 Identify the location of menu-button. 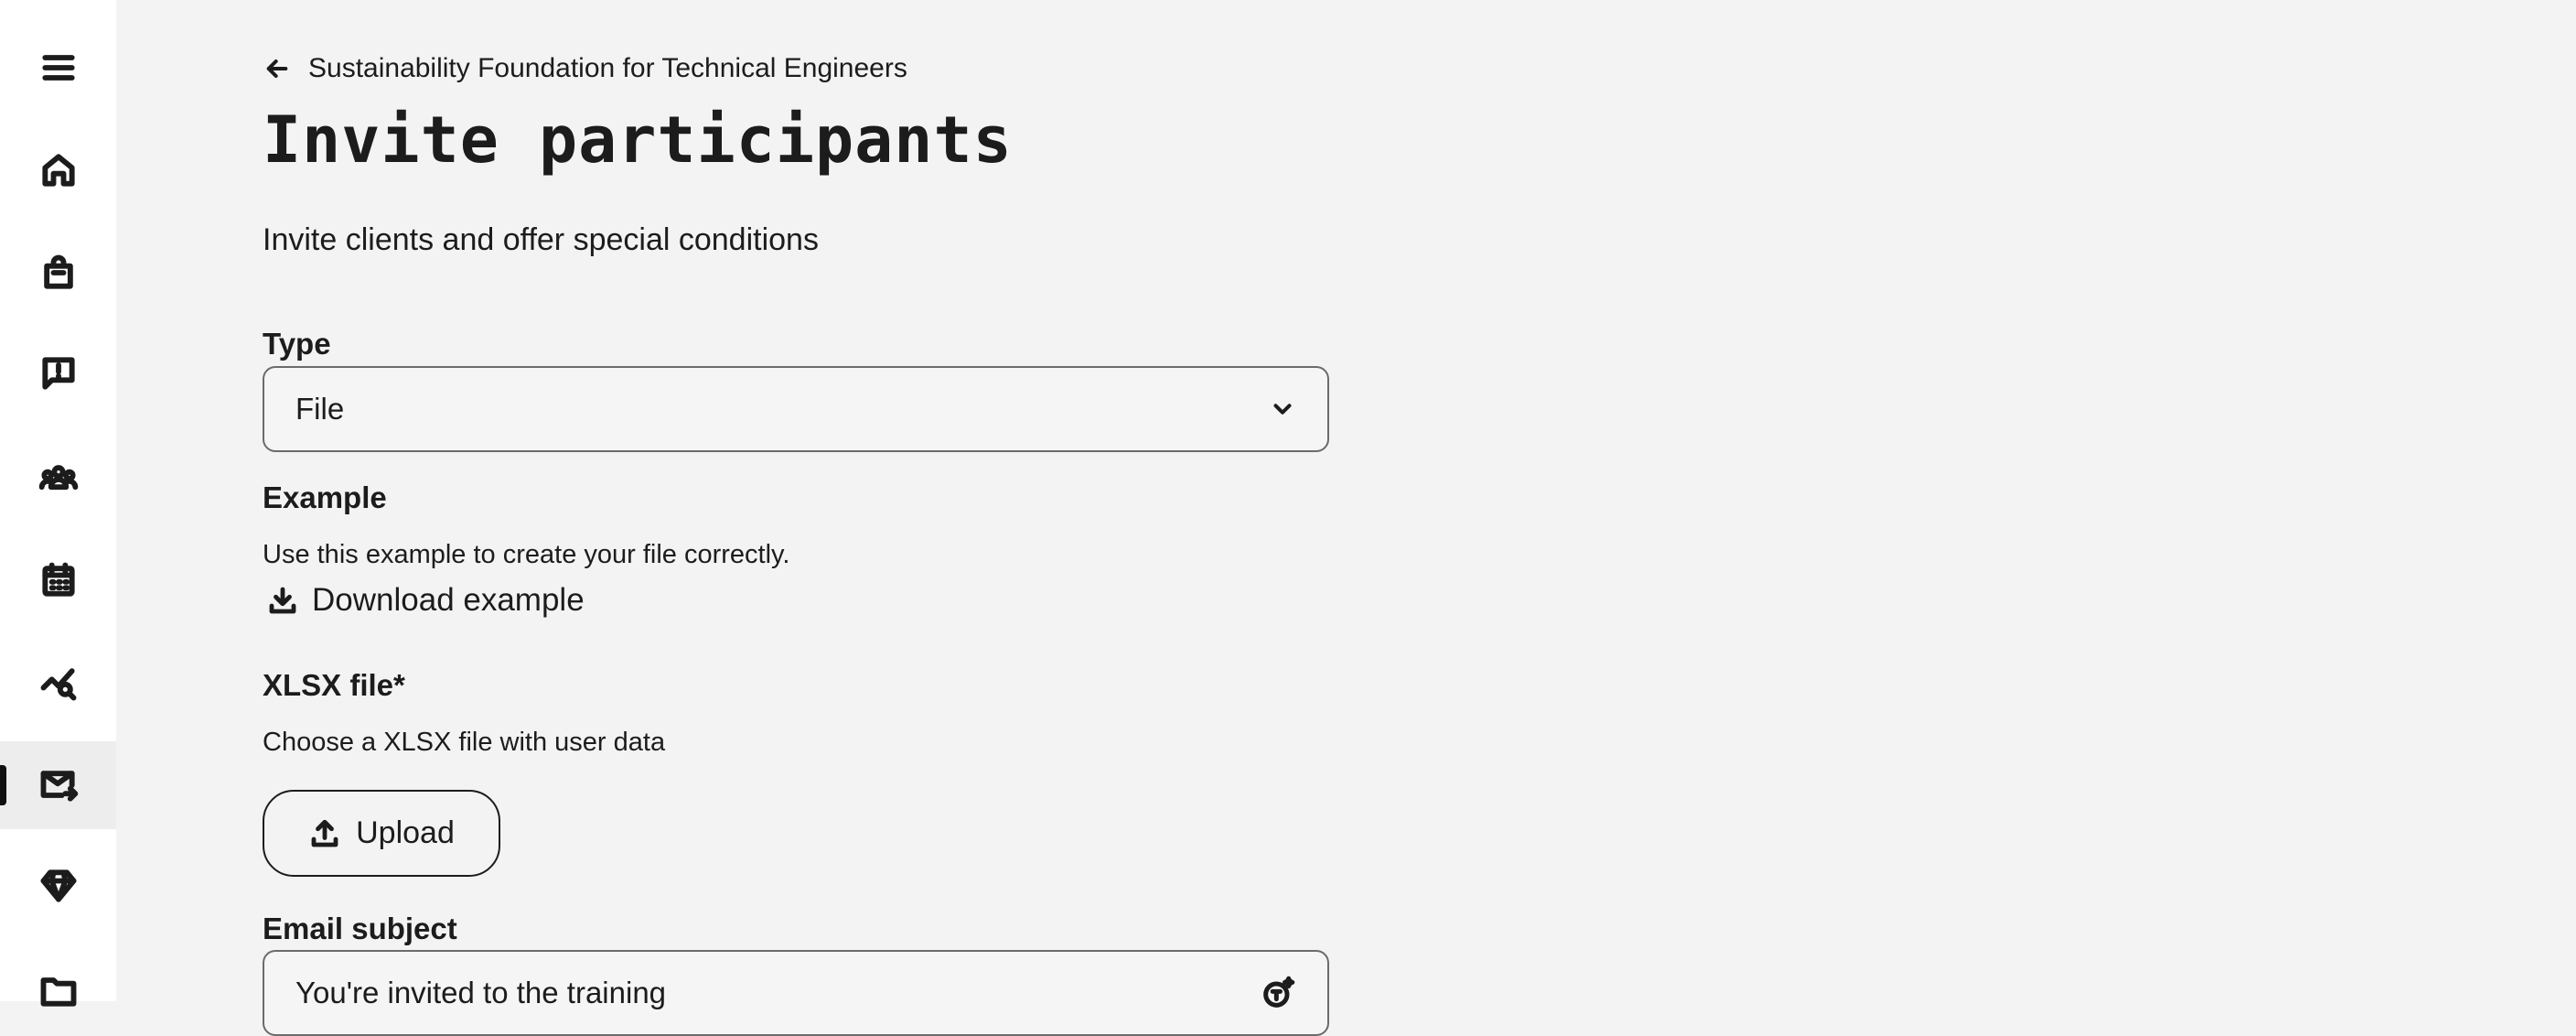
(58, 68).